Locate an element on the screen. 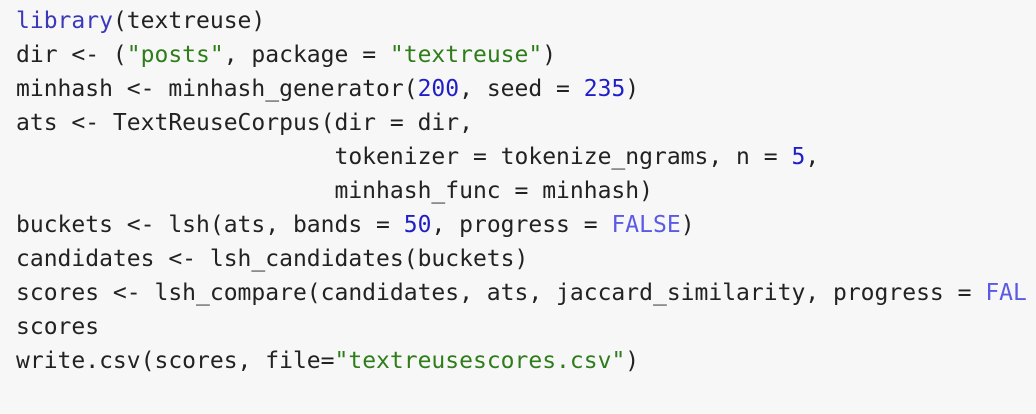  code-token-text: , package = is located at coordinates (306, 55).